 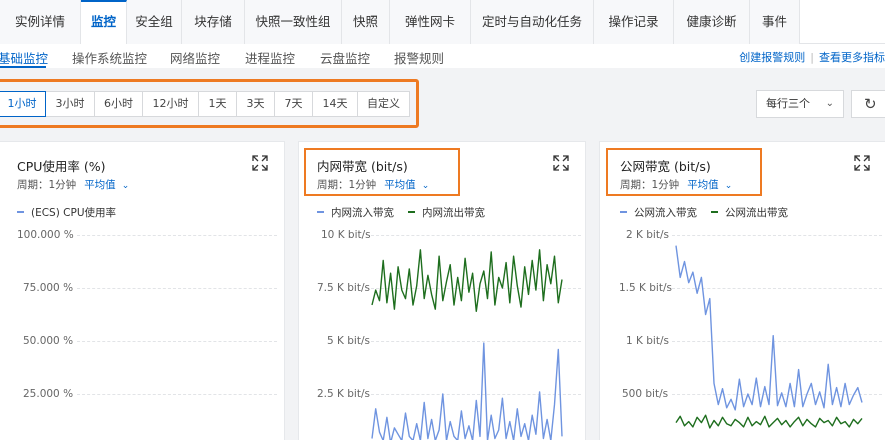 I want to click on chart-title: CPU使用率 (%), so click(x=61, y=166).